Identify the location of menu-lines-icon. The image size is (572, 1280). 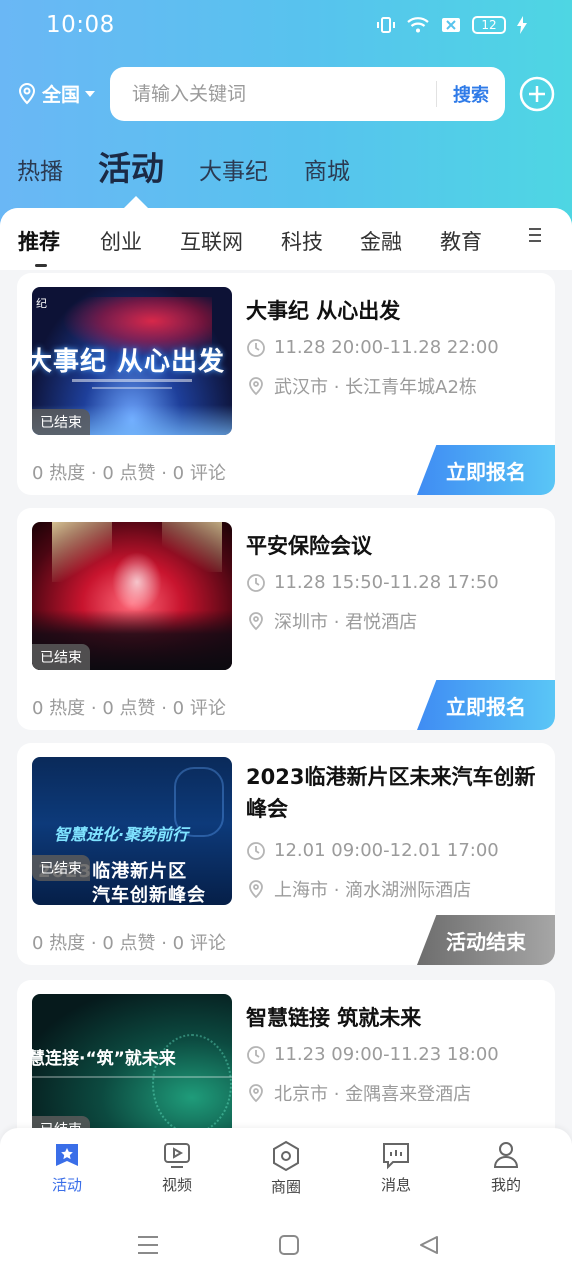
(148, 1245).